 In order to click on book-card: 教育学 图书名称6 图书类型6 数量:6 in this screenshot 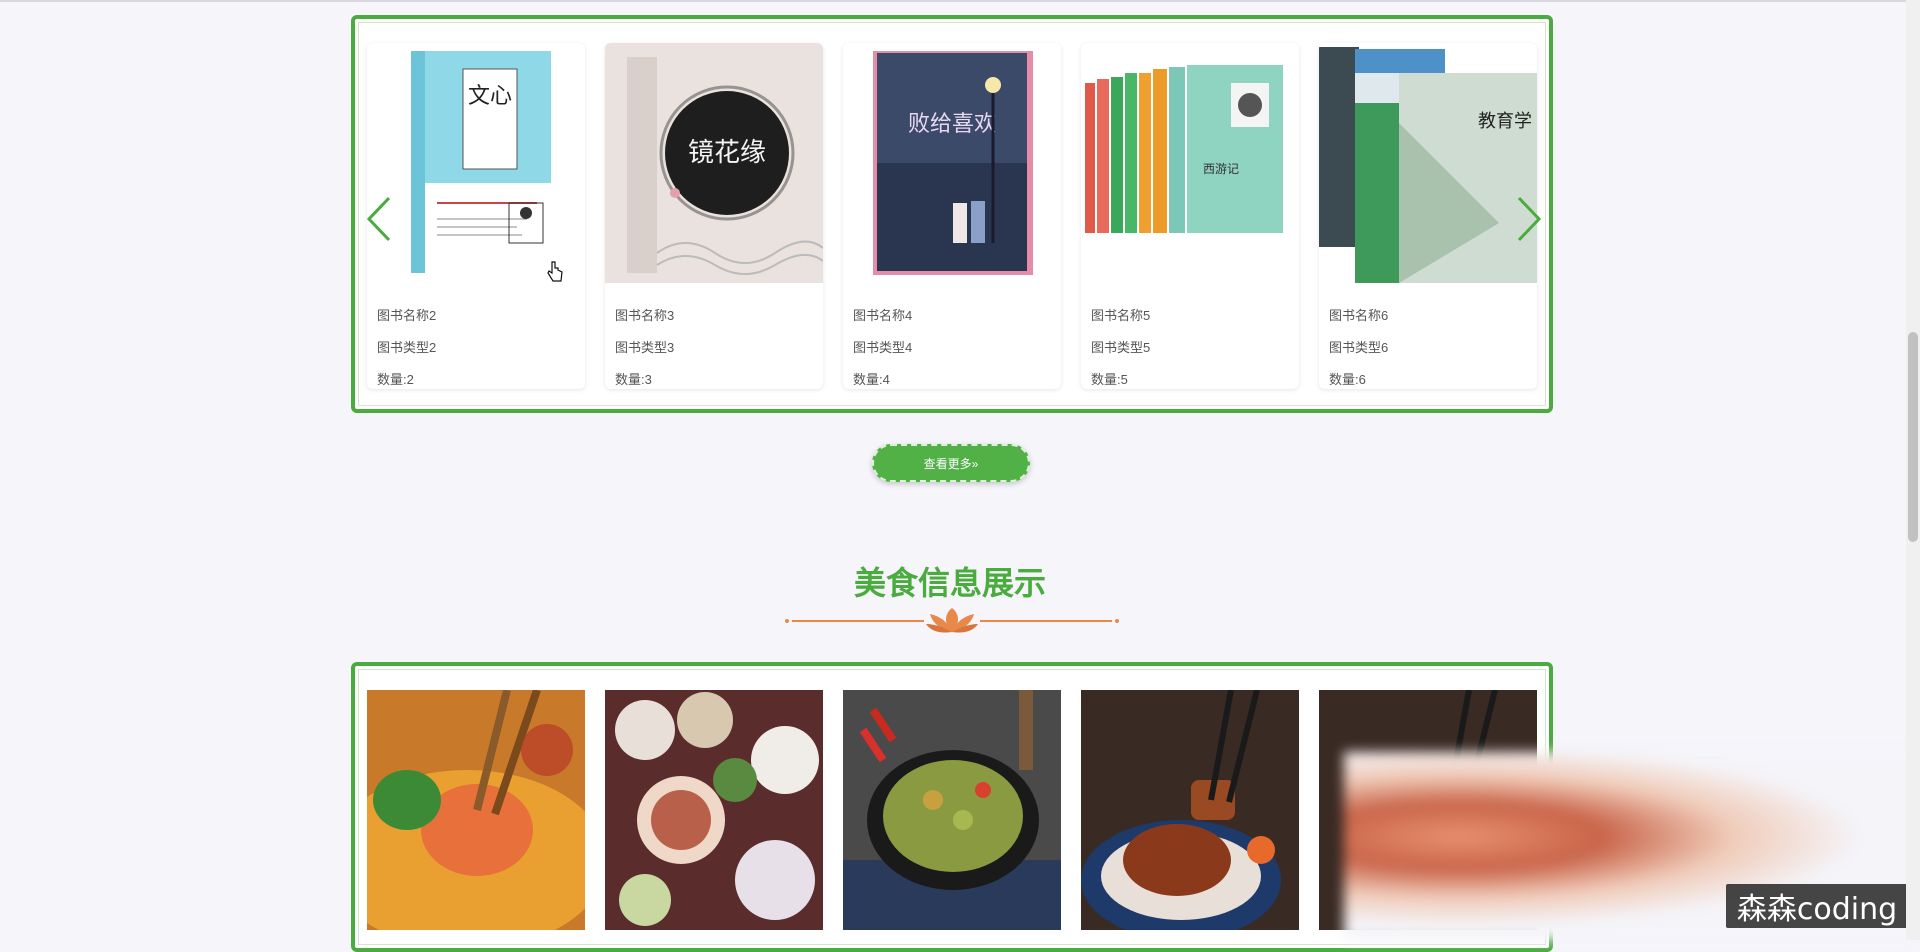, I will do `click(1428, 216)`.